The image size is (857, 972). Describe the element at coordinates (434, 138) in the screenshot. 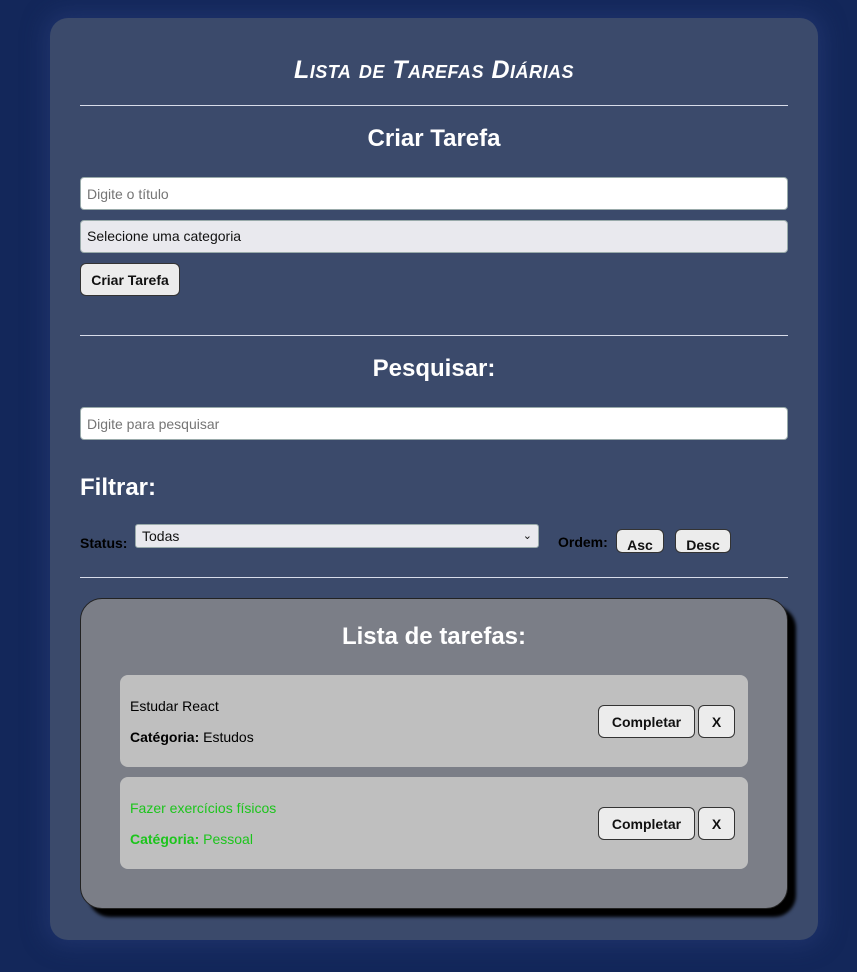

I see `create-task-heading: Criar Tarefa` at that location.